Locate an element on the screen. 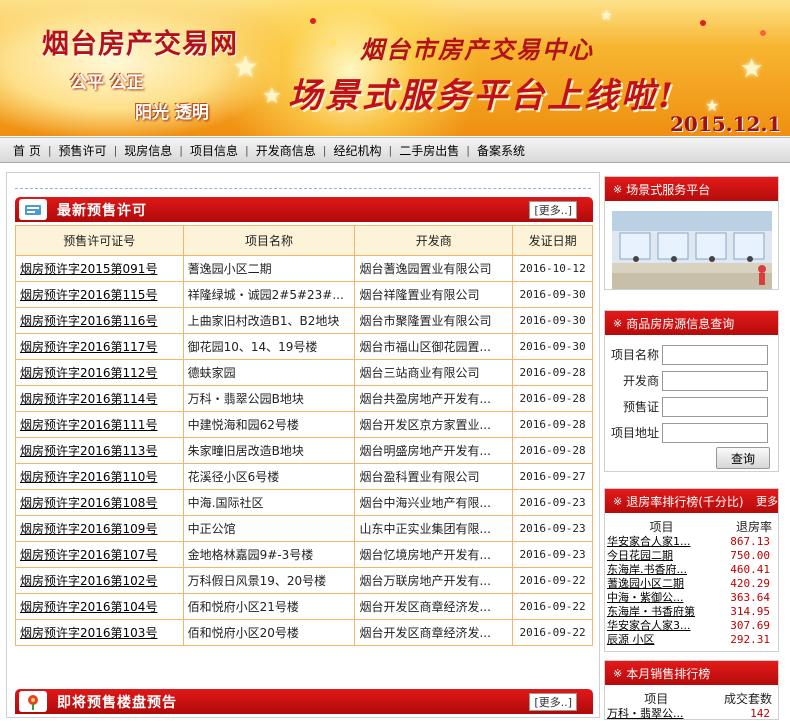 The height and width of the screenshot is (721, 790). refund-rate-value: 307.69 is located at coordinates (750, 625).